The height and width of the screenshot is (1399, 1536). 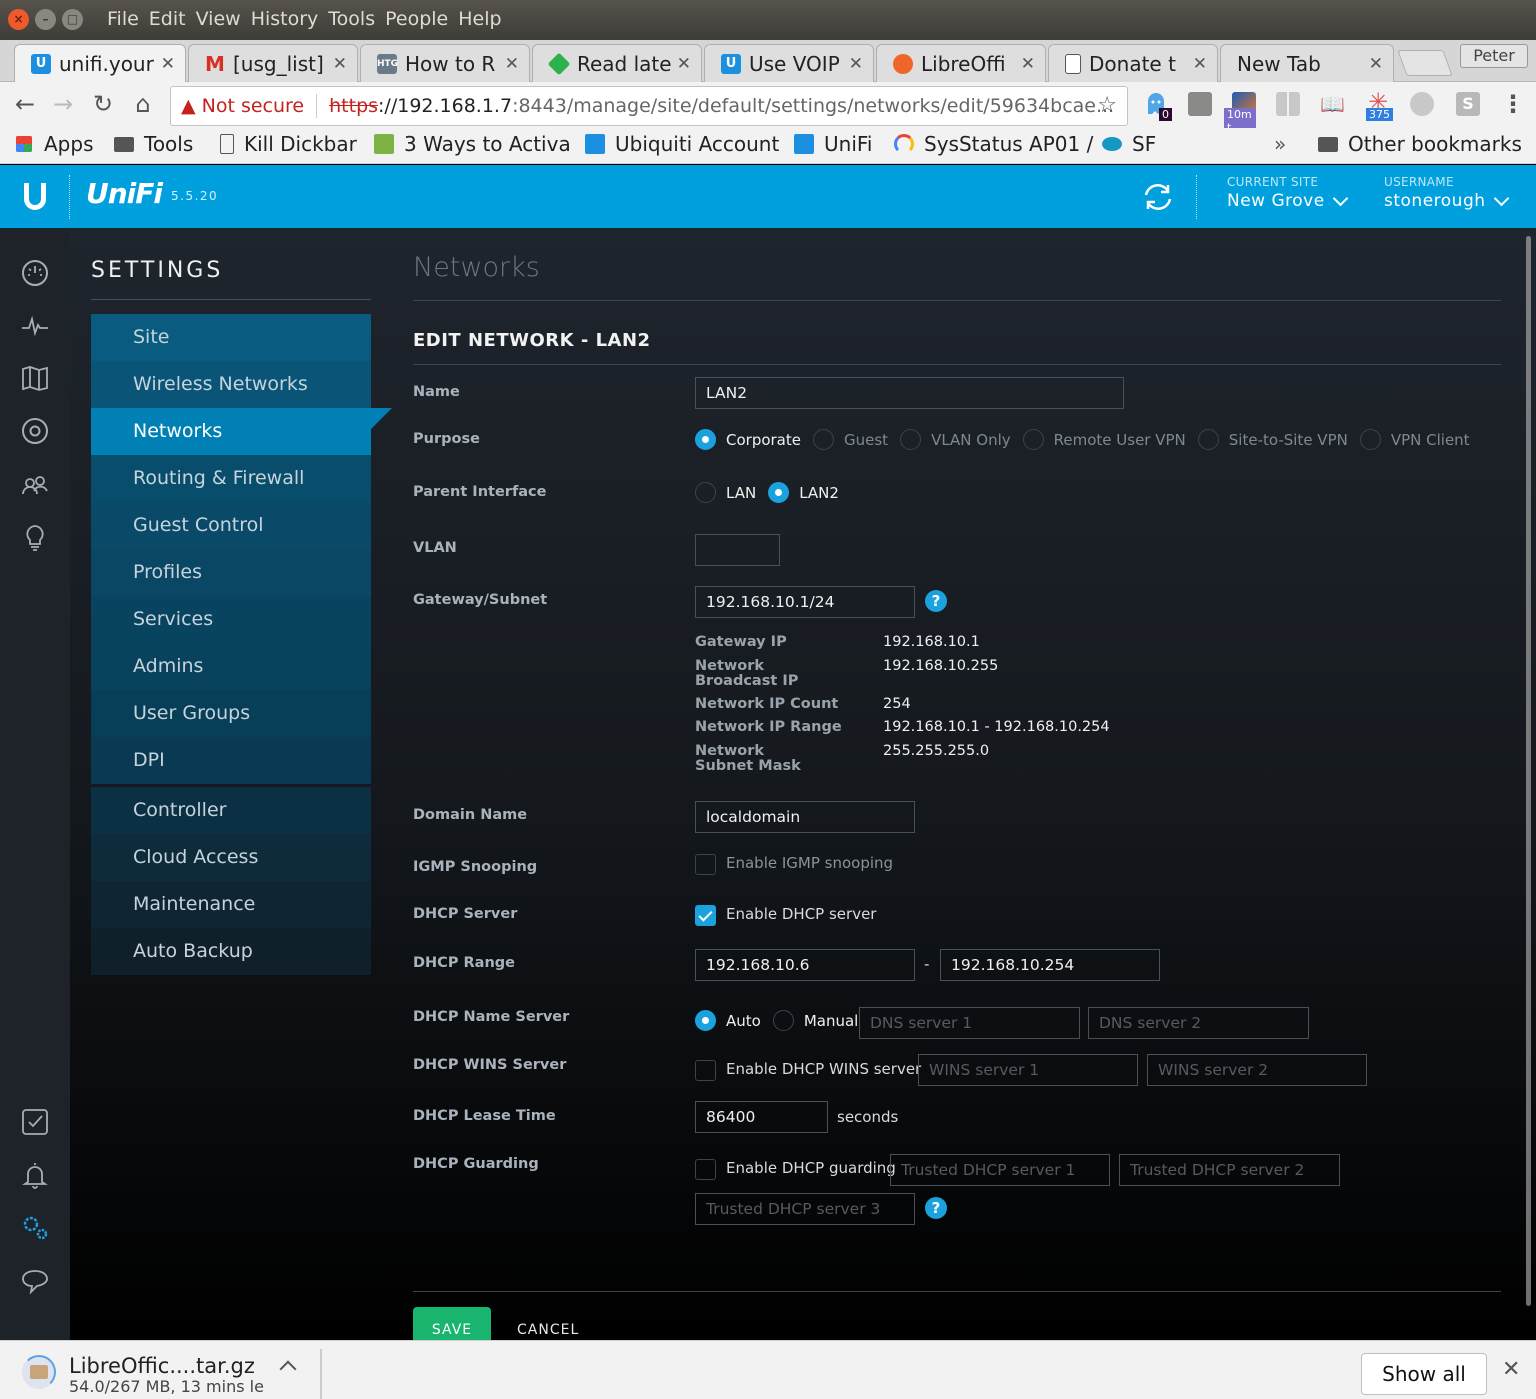 What do you see at coordinates (54, 144) in the screenshot?
I see `bookmark-apps: Apps` at bounding box center [54, 144].